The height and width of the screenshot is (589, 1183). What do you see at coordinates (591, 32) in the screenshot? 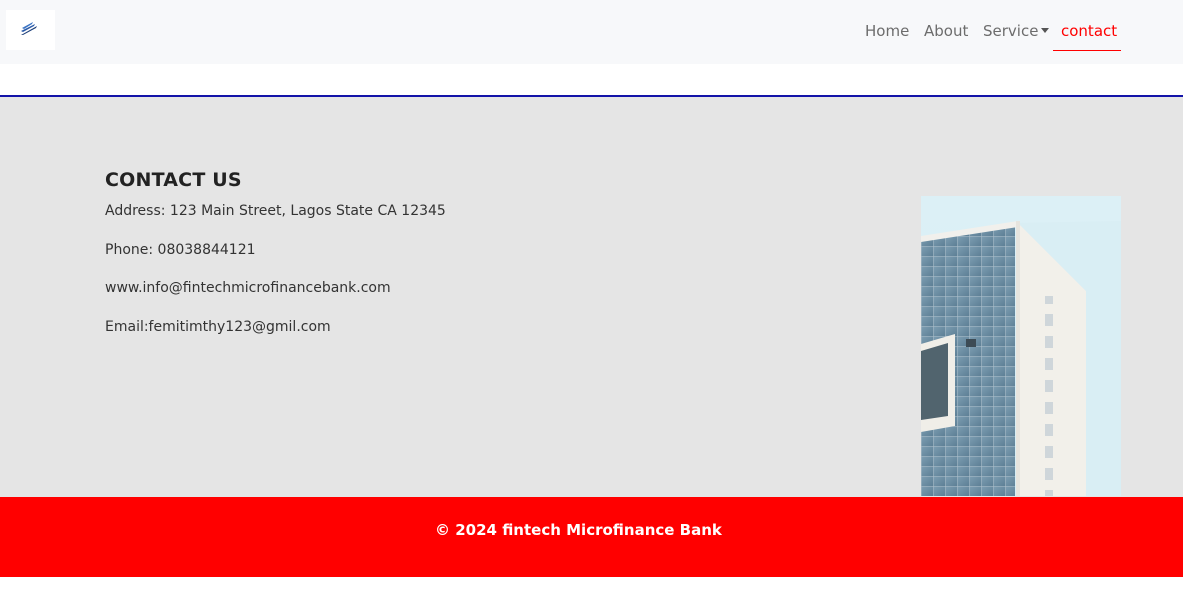
I see `navbar: Home About Service contact` at bounding box center [591, 32].